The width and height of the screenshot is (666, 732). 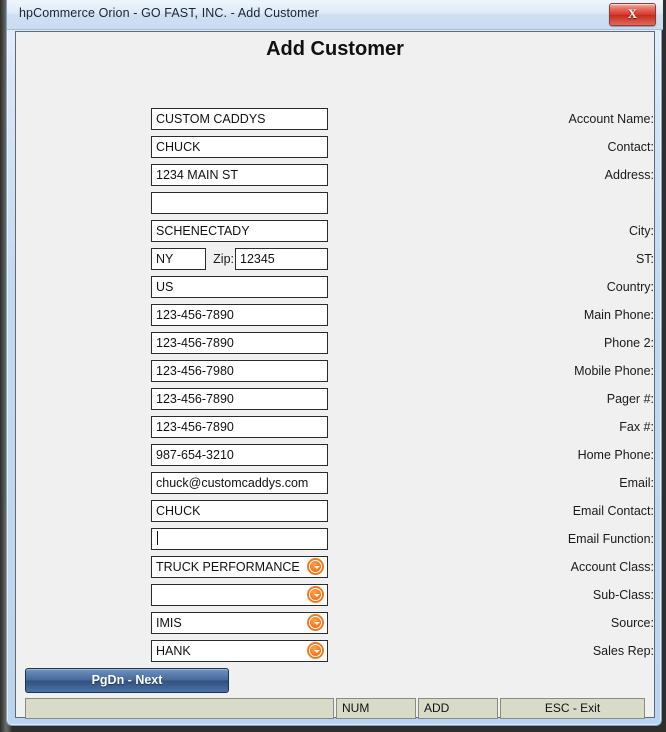 I want to click on label-account-name: Account Name:, so click(x=611, y=119).